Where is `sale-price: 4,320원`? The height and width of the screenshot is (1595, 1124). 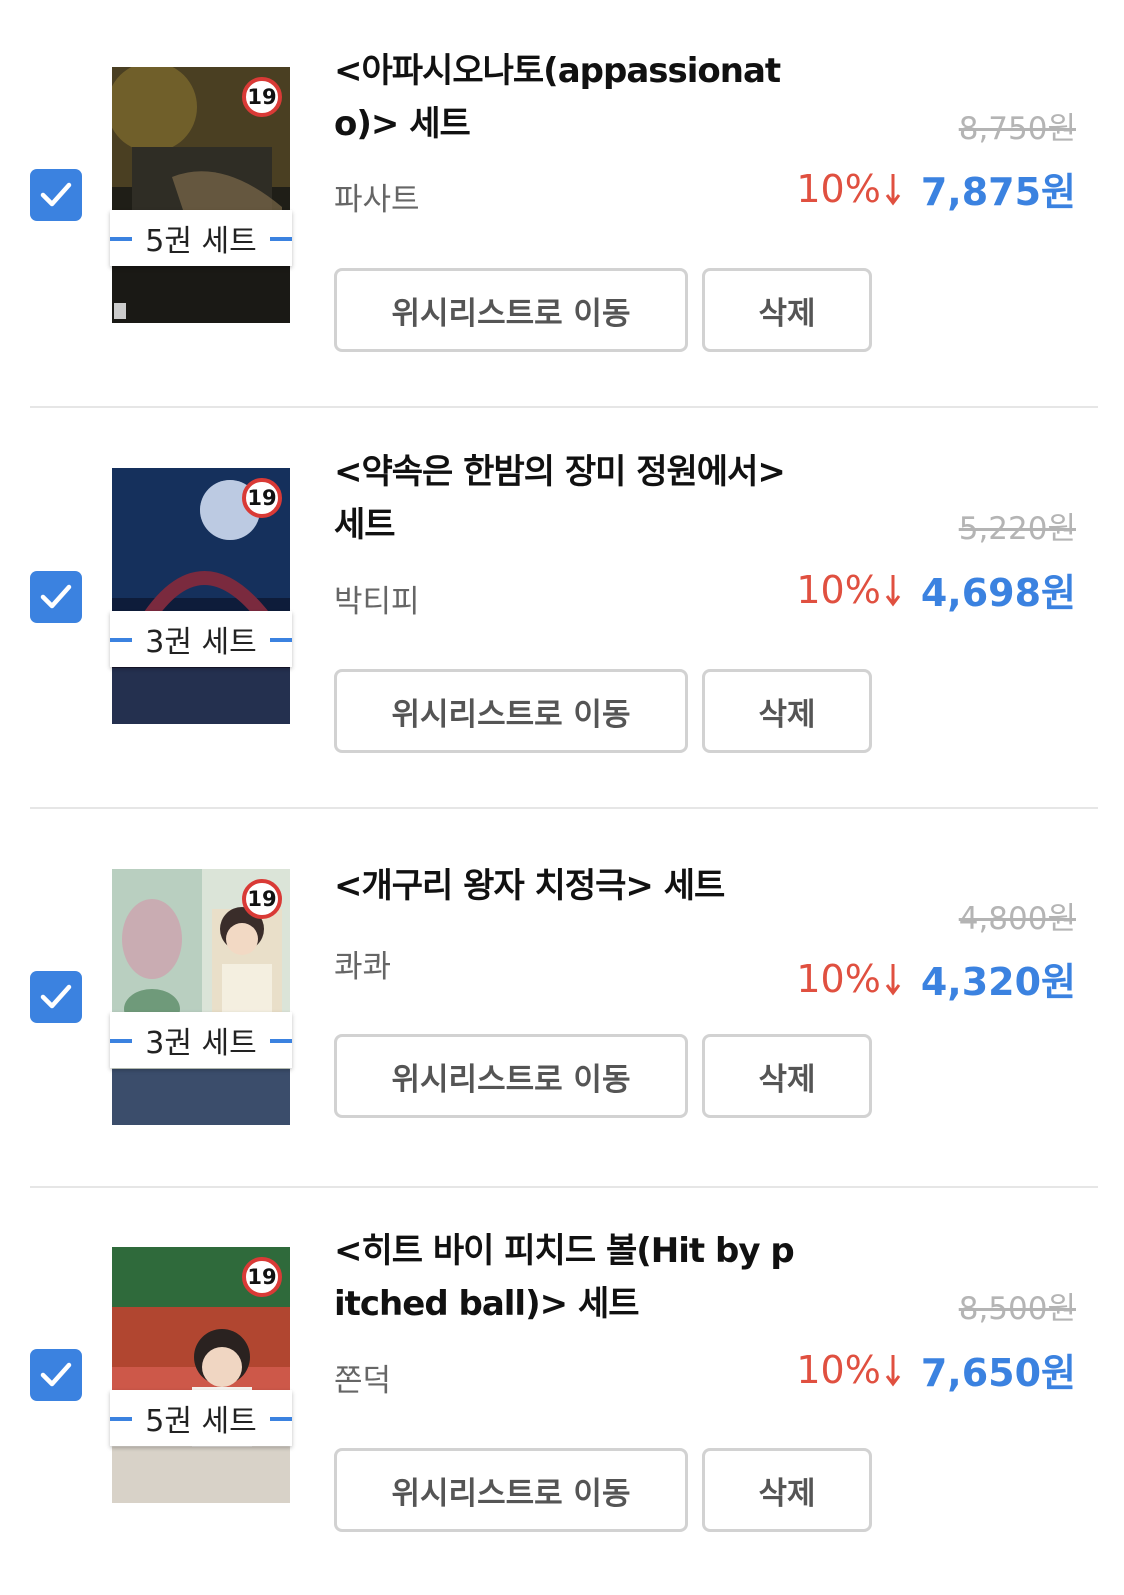
sale-price: 4,320원 is located at coordinates (998, 982).